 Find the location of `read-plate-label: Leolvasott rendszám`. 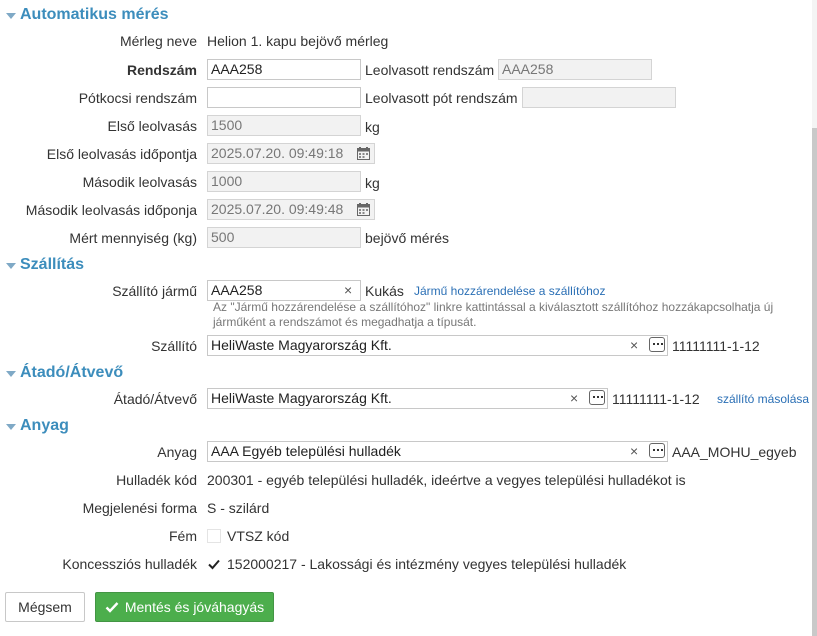

read-plate-label: Leolvasott rendszám is located at coordinates (430, 70).